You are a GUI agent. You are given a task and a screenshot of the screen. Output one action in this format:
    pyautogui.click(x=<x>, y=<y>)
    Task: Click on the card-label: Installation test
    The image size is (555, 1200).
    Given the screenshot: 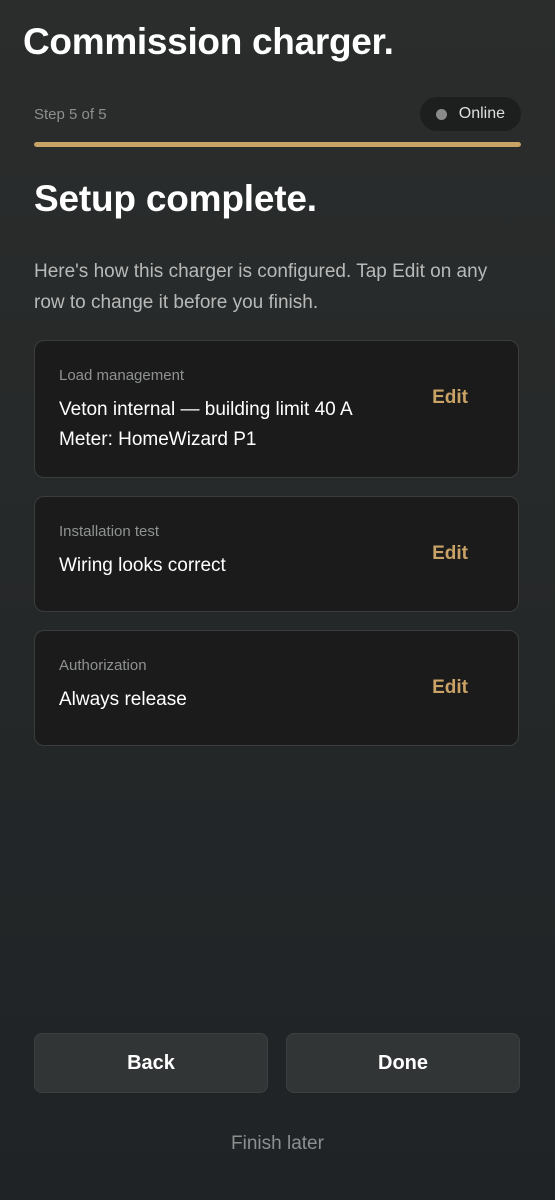 What is the action you would take?
    pyautogui.click(x=109, y=531)
    